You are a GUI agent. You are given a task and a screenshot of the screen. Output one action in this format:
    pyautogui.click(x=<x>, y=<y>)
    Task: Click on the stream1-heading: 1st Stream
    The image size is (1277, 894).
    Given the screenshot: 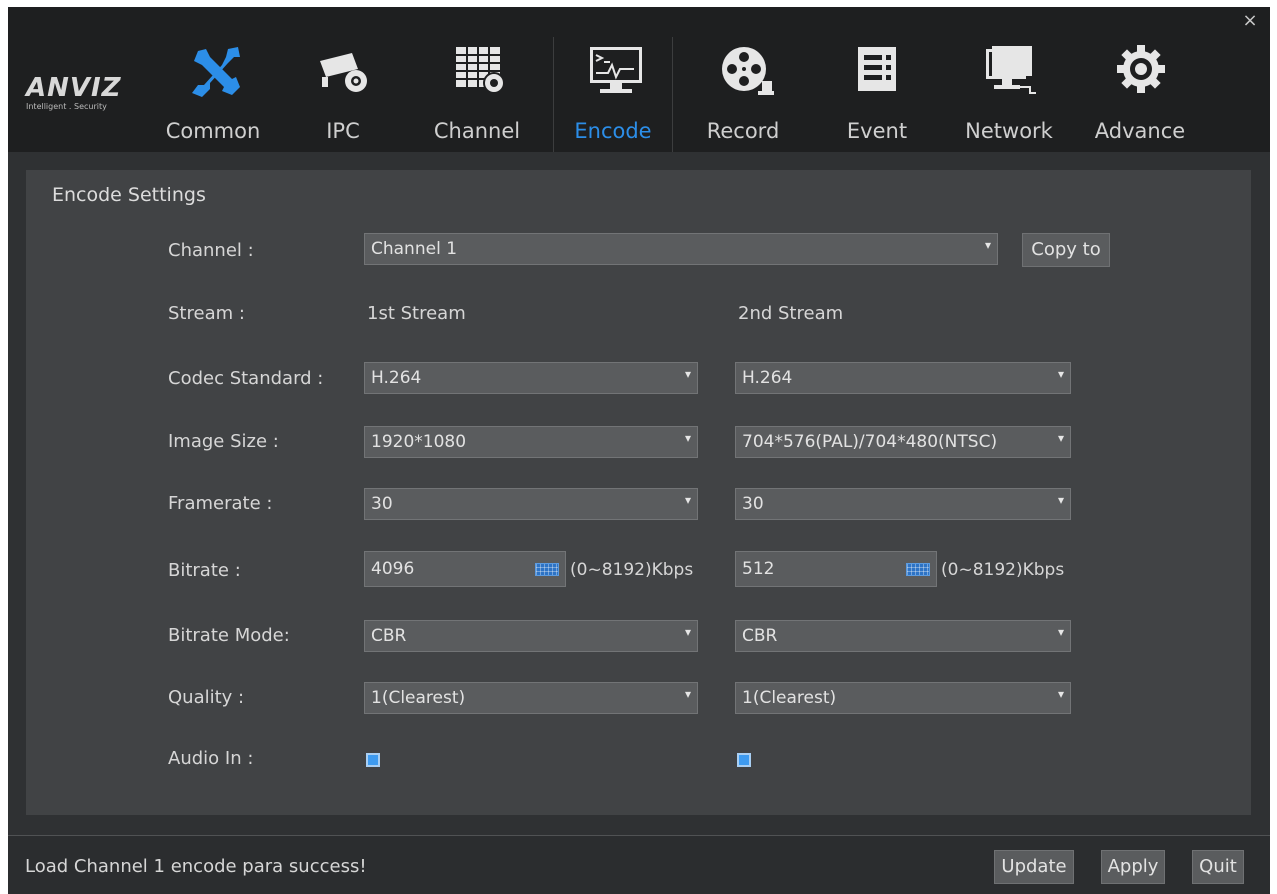 What is the action you would take?
    pyautogui.click(x=416, y=313)
    